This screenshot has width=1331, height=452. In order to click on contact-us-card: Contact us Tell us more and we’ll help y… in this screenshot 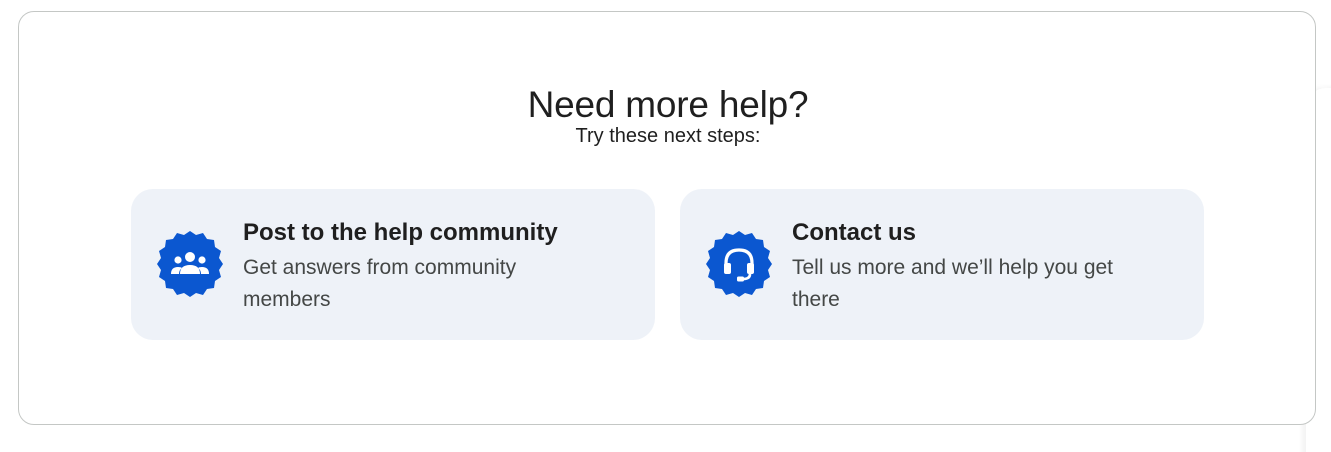, I will do `click(942, 264)`.